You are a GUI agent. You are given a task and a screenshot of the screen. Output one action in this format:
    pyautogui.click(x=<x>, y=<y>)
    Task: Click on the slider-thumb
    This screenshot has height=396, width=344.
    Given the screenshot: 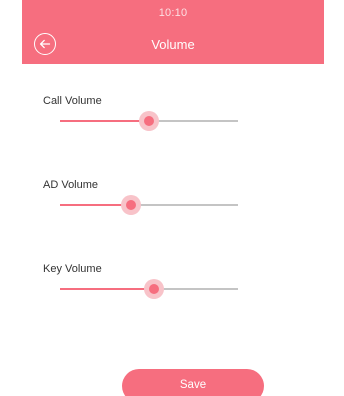 What is the action you would take?
    pyautogui.click(x=149, y=121)
    